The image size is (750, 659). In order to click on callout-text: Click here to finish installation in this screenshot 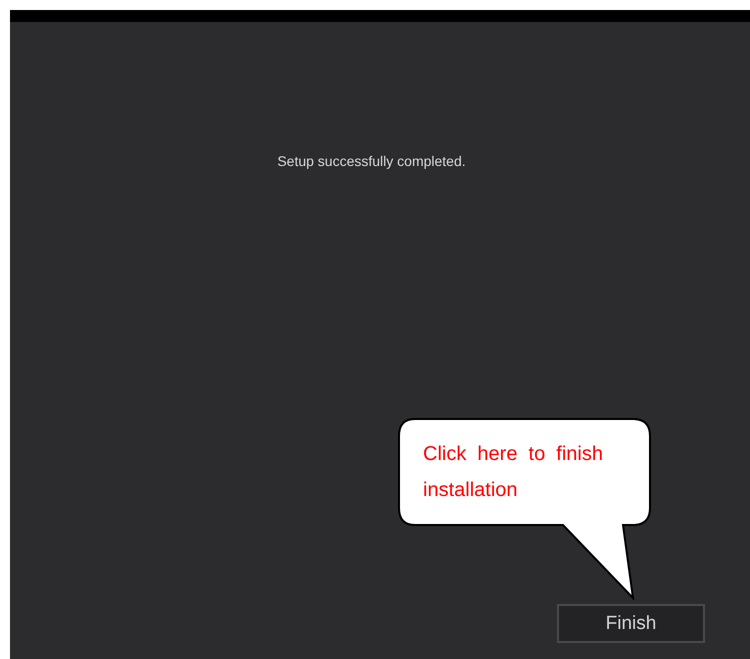, I will do `click(513, 472)`.